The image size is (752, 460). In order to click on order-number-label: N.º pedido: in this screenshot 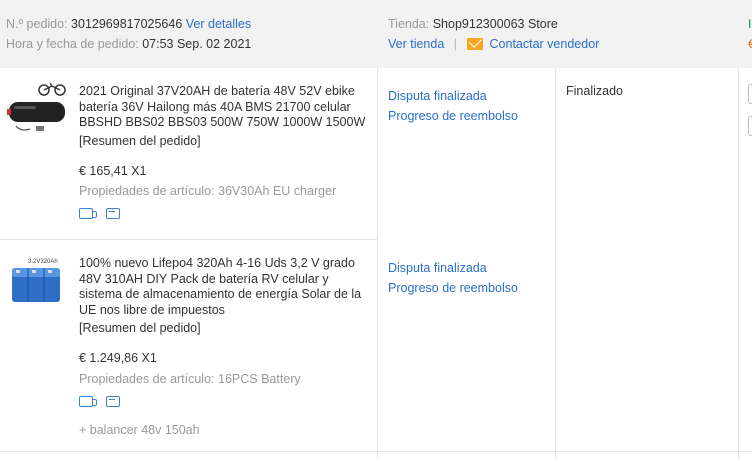, I will do `click(37, 24)`.